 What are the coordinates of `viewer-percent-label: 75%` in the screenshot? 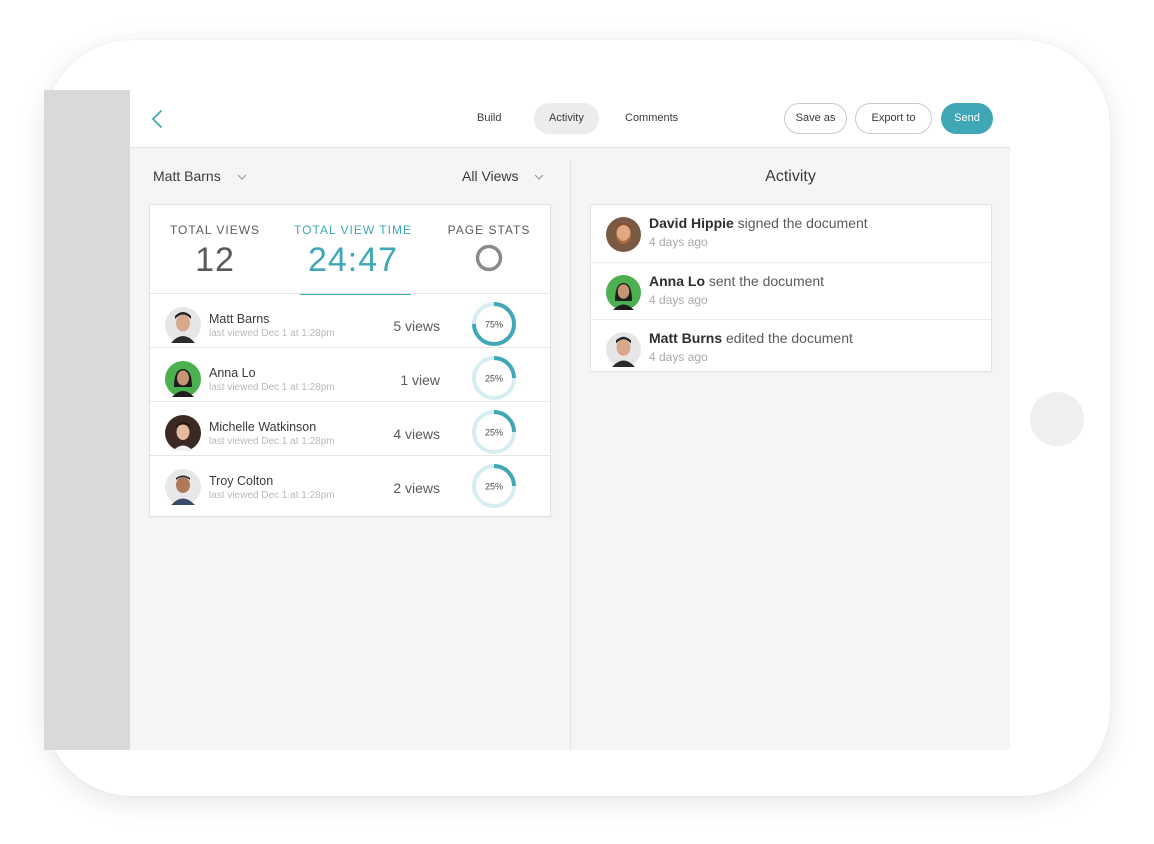 It's located at (494, 325).